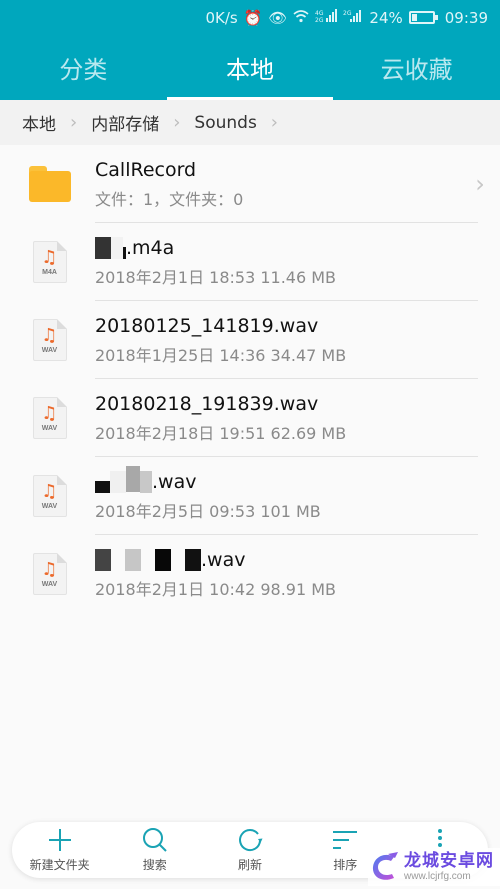 Image resolution: width=500 pixels, height=889 pixels. I want to click on folder-meta: 文件：1，文件夹：0, so click(169, 199).